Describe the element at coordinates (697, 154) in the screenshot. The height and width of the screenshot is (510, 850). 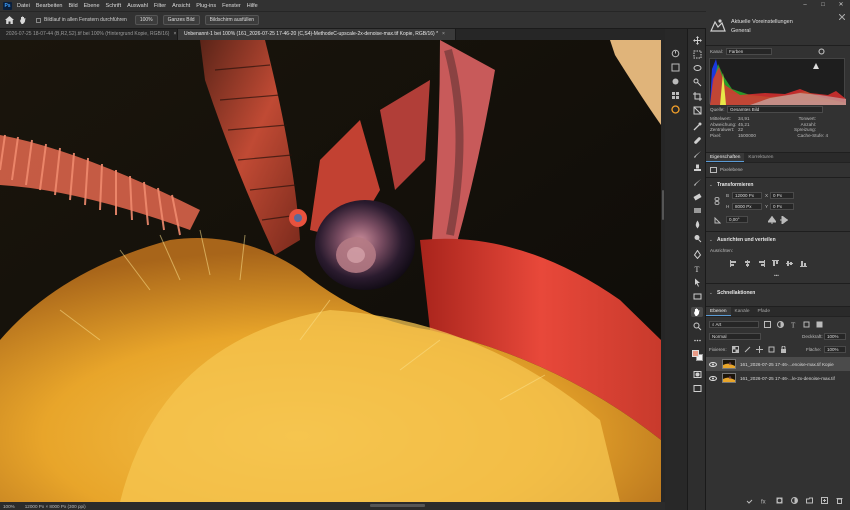
I see `brush-tool-icon` at that location.